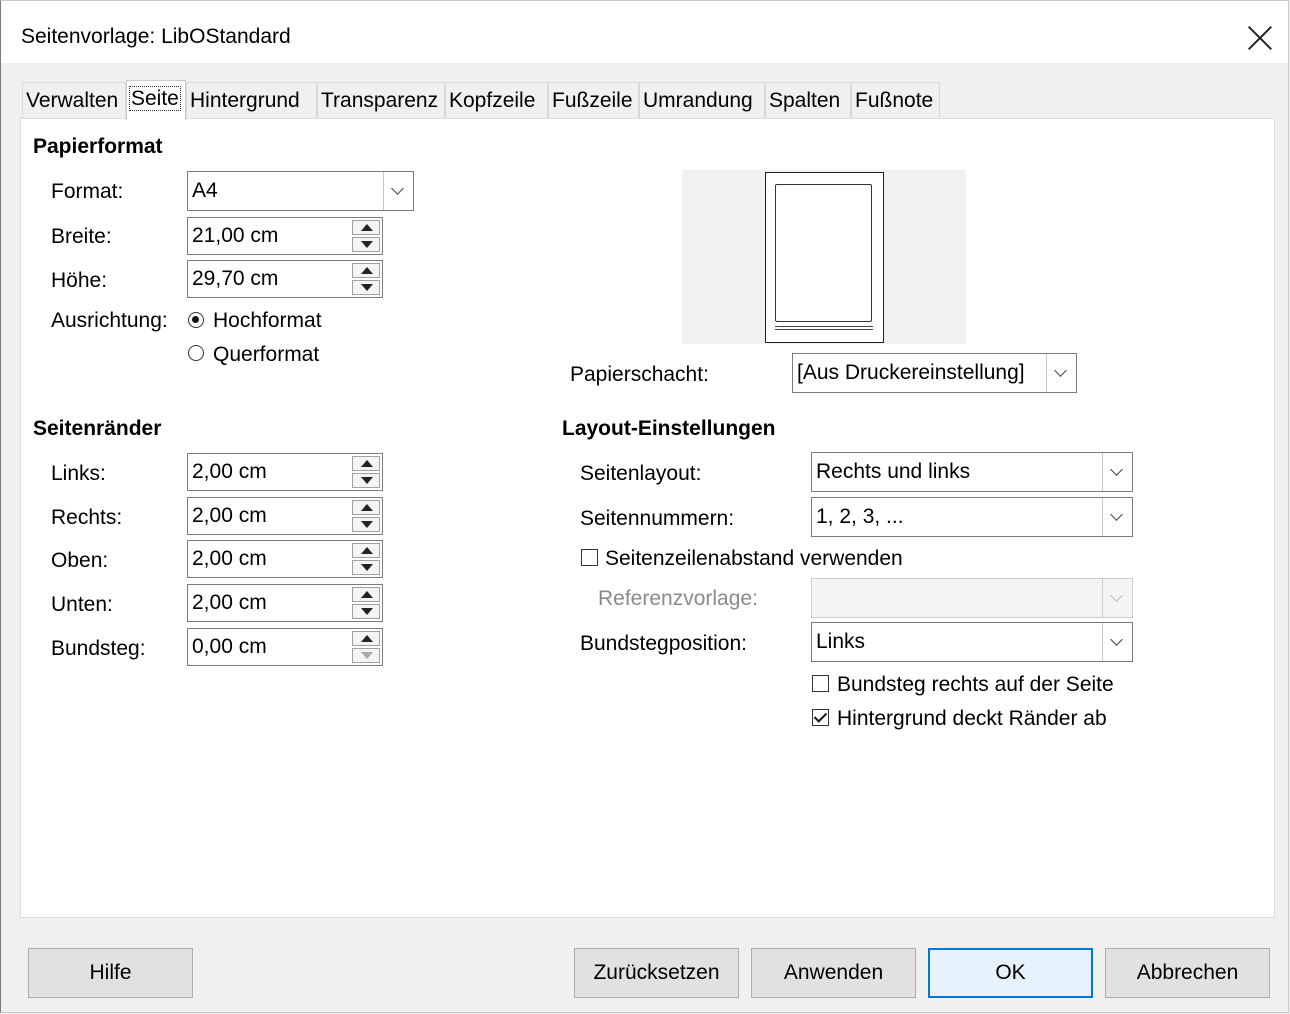  I want to click on landscape-label: Querformat, so click(266, 355).